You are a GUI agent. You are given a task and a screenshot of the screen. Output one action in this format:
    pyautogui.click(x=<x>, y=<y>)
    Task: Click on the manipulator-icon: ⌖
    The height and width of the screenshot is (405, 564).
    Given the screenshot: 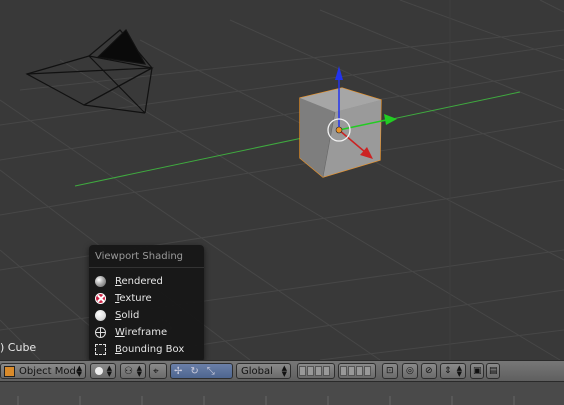 What is the action you would take?
    pyautogui.click(x=156, y=371)
    